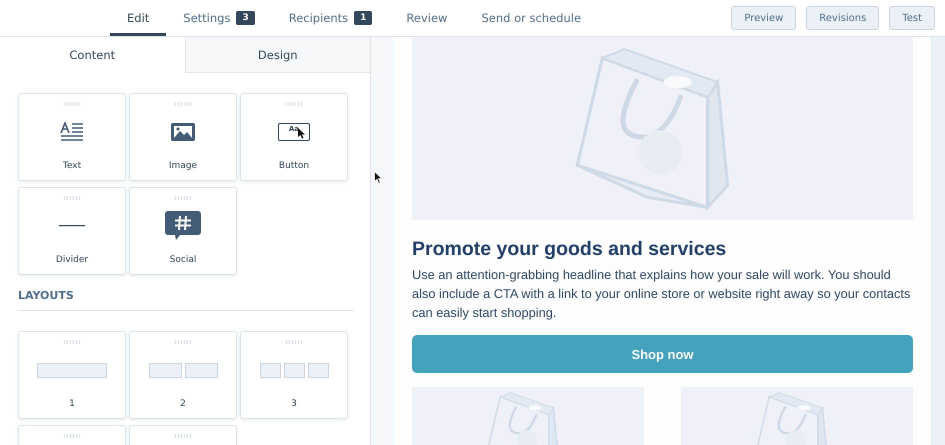 This screenshot has height=445, width=945. What do you see at coordinates (183, 132) in the screenshot?
I see `image-icon` at bounding box center [183, 132].